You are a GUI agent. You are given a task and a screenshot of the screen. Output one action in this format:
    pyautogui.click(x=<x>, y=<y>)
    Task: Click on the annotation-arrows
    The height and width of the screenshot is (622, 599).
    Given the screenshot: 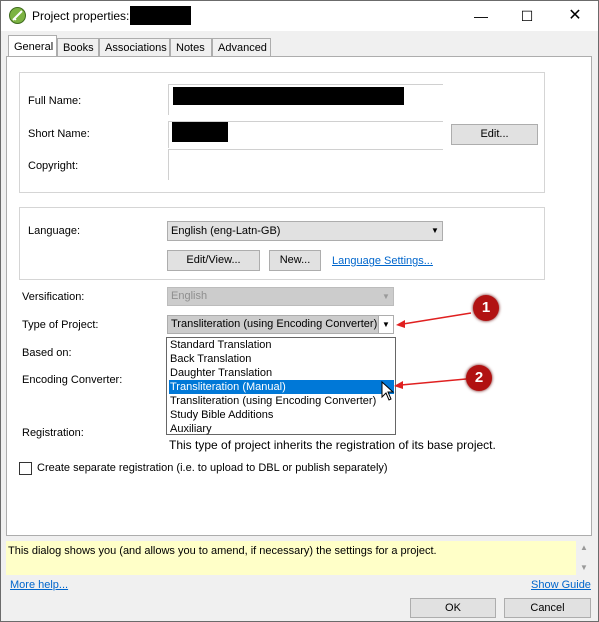 What is the action you would take?
    pyautogui.click(x=433, y=350)
    